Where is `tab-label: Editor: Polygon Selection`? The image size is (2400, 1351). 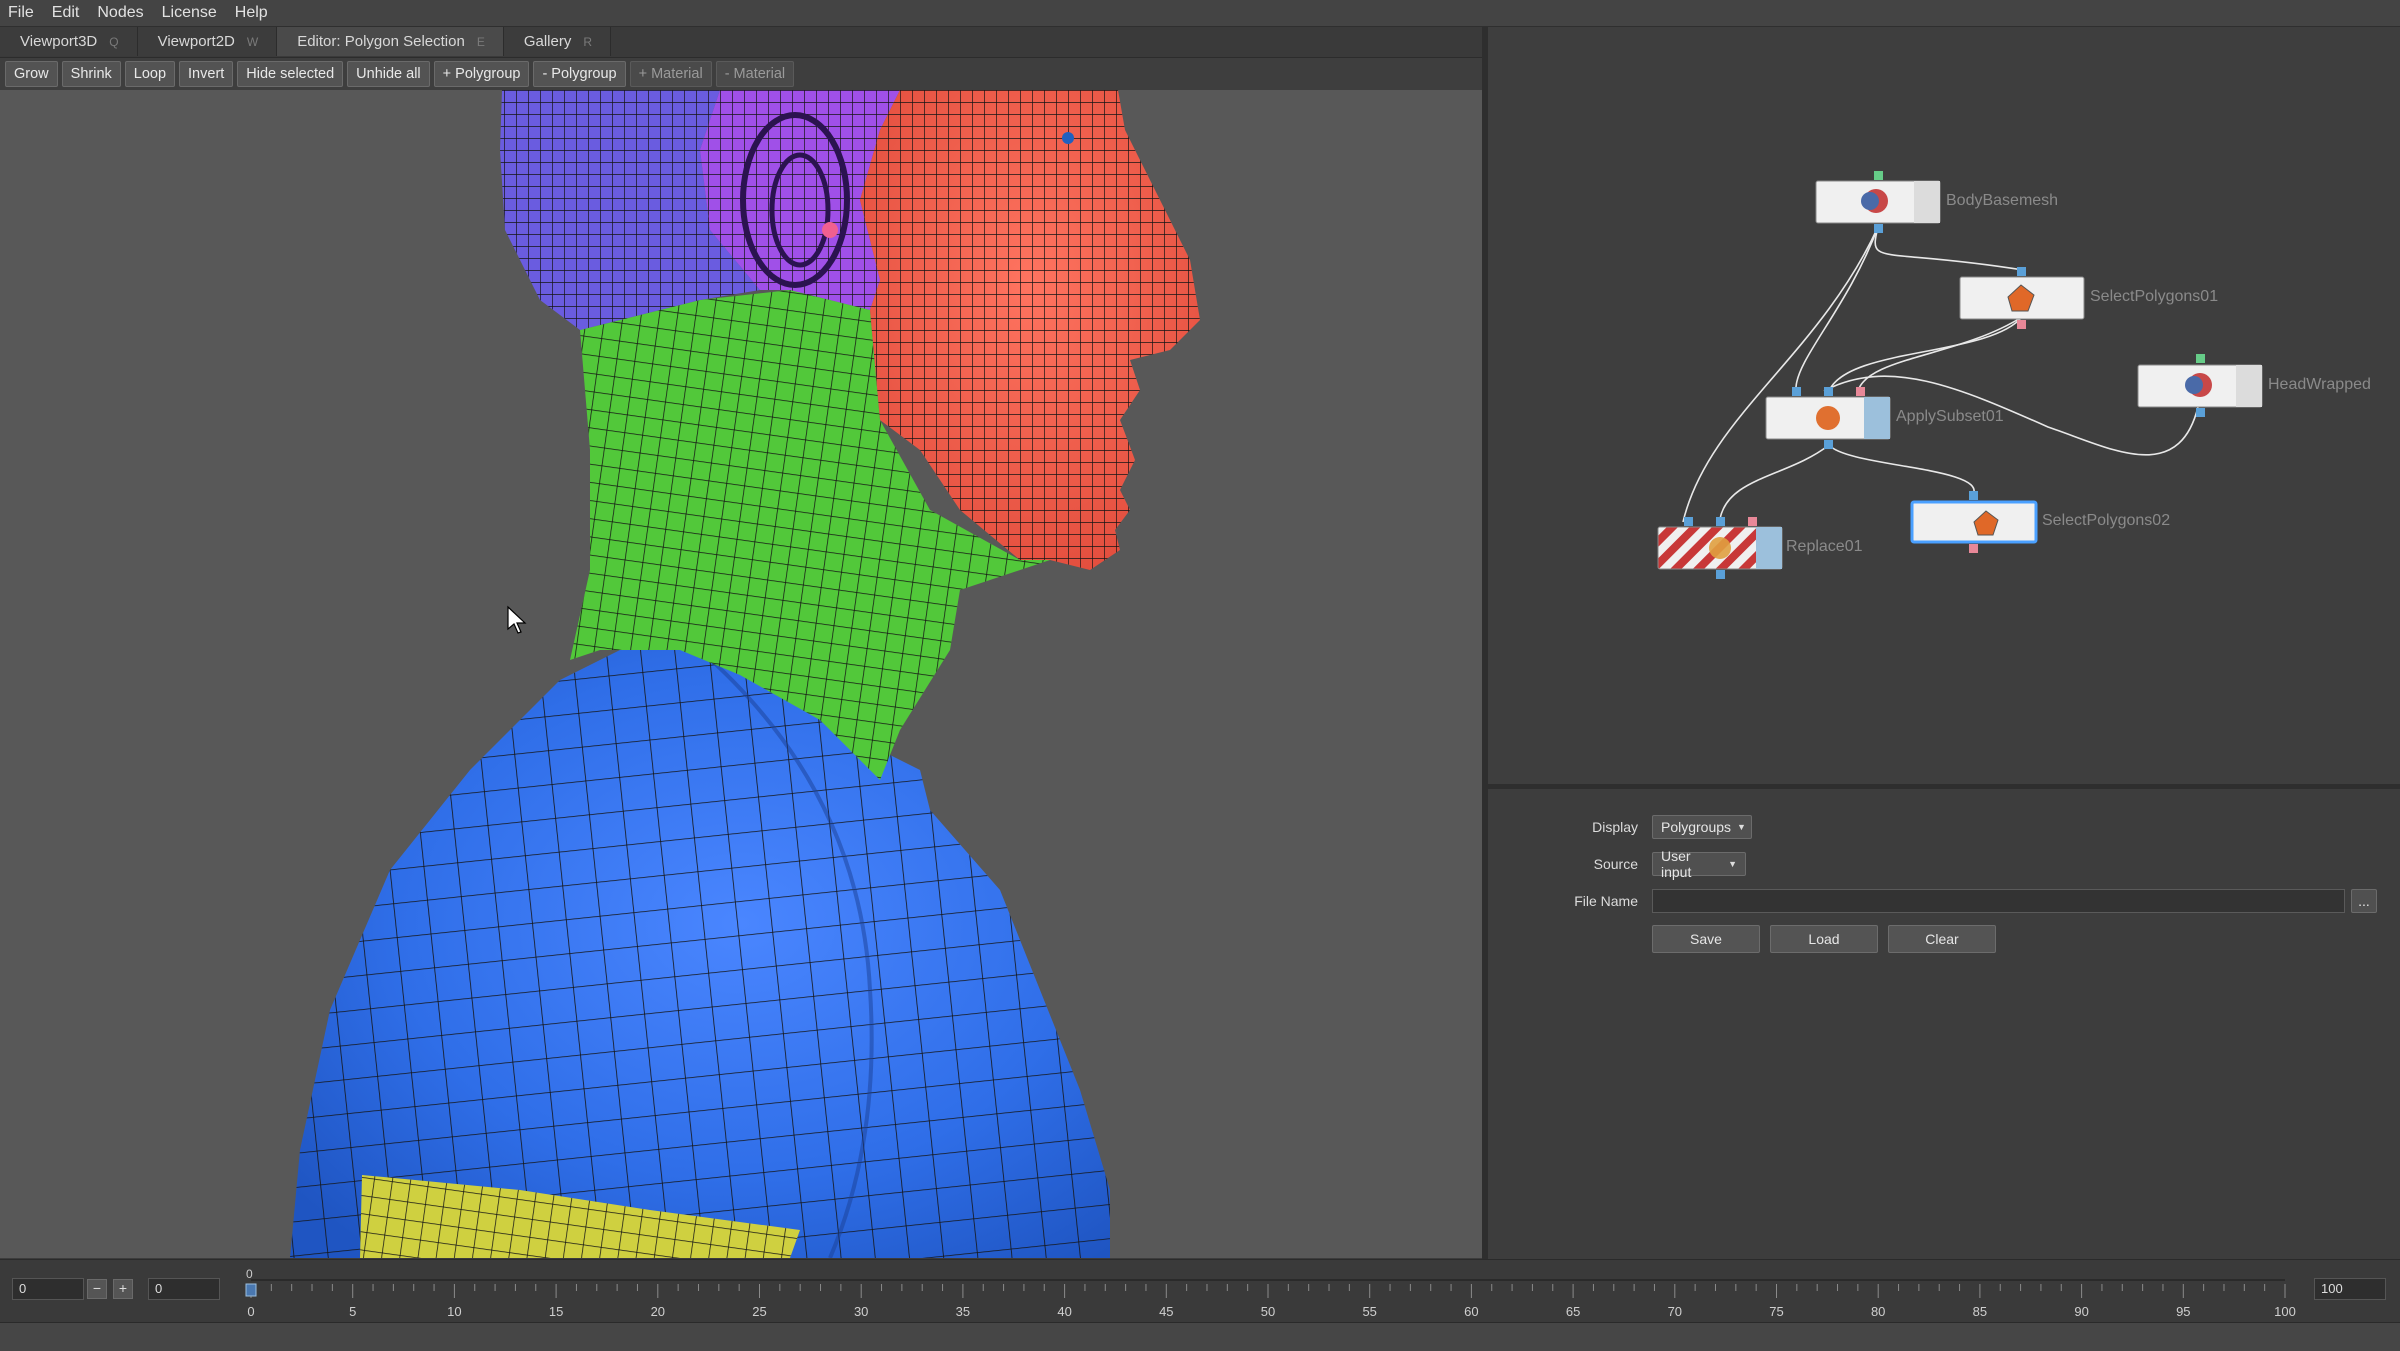 tab-label: Editor: Polygon Selection is located at coordinates (381, 41).